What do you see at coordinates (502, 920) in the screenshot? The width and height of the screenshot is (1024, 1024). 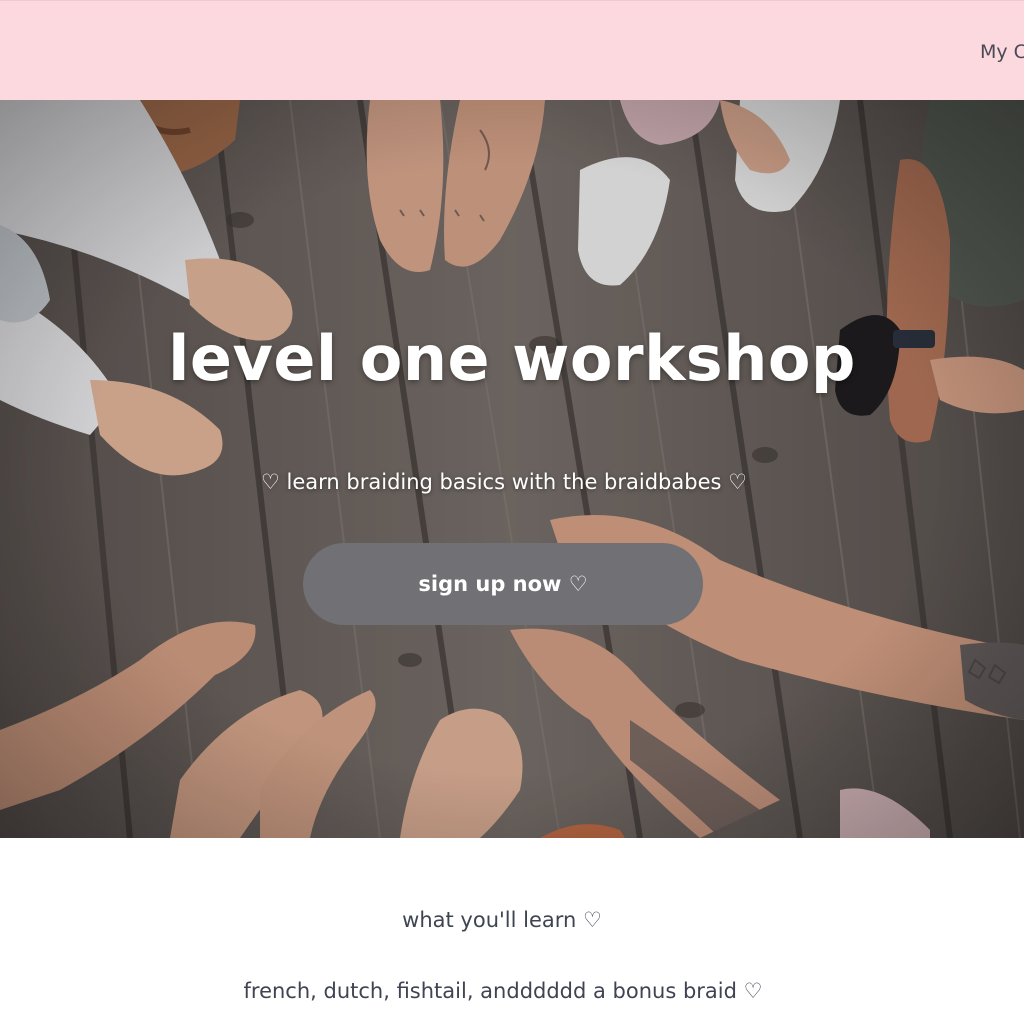 I see `learn-heading: what you'll learn ♡` at bounding box center [502, 920].